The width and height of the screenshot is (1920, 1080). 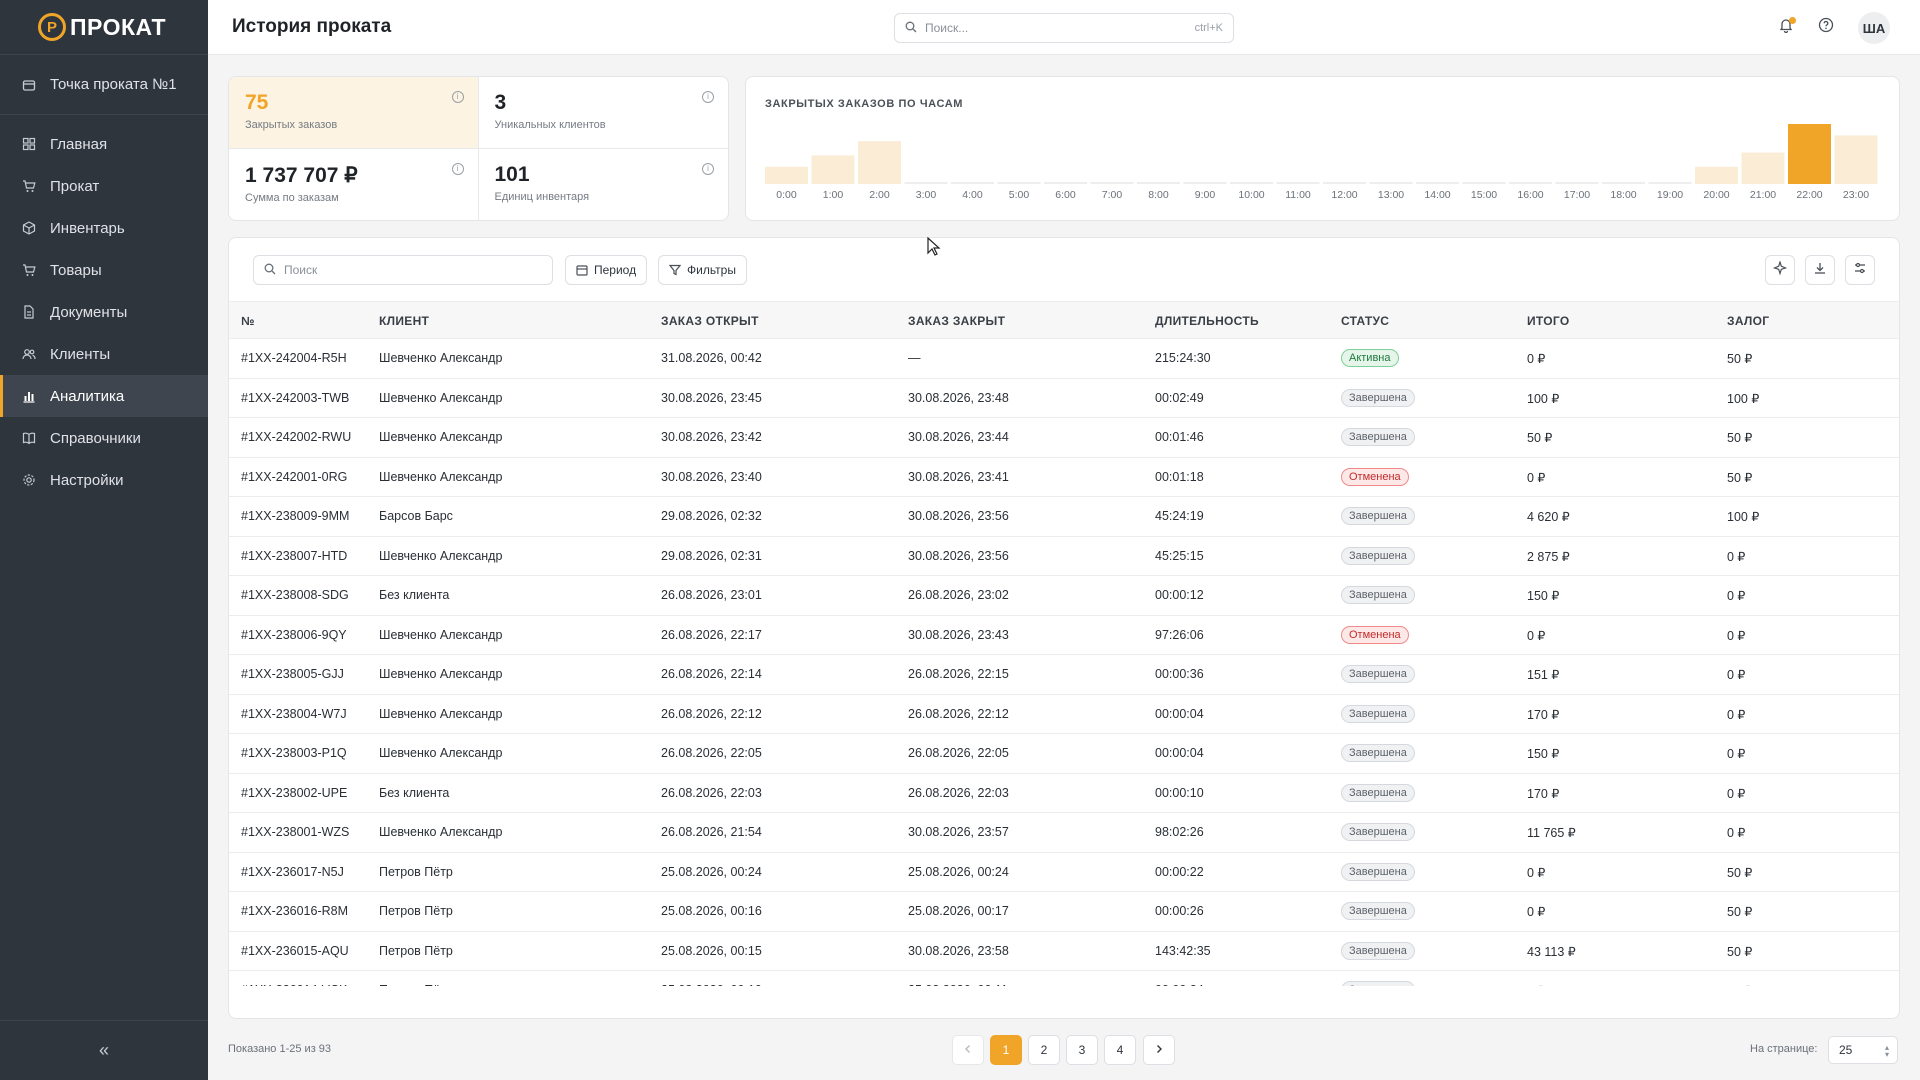 What do you see at coordinates (104, 27) in the screenshot?
I see `brand-logo: P ПРОКАТ` at bounding box center [104, 27].